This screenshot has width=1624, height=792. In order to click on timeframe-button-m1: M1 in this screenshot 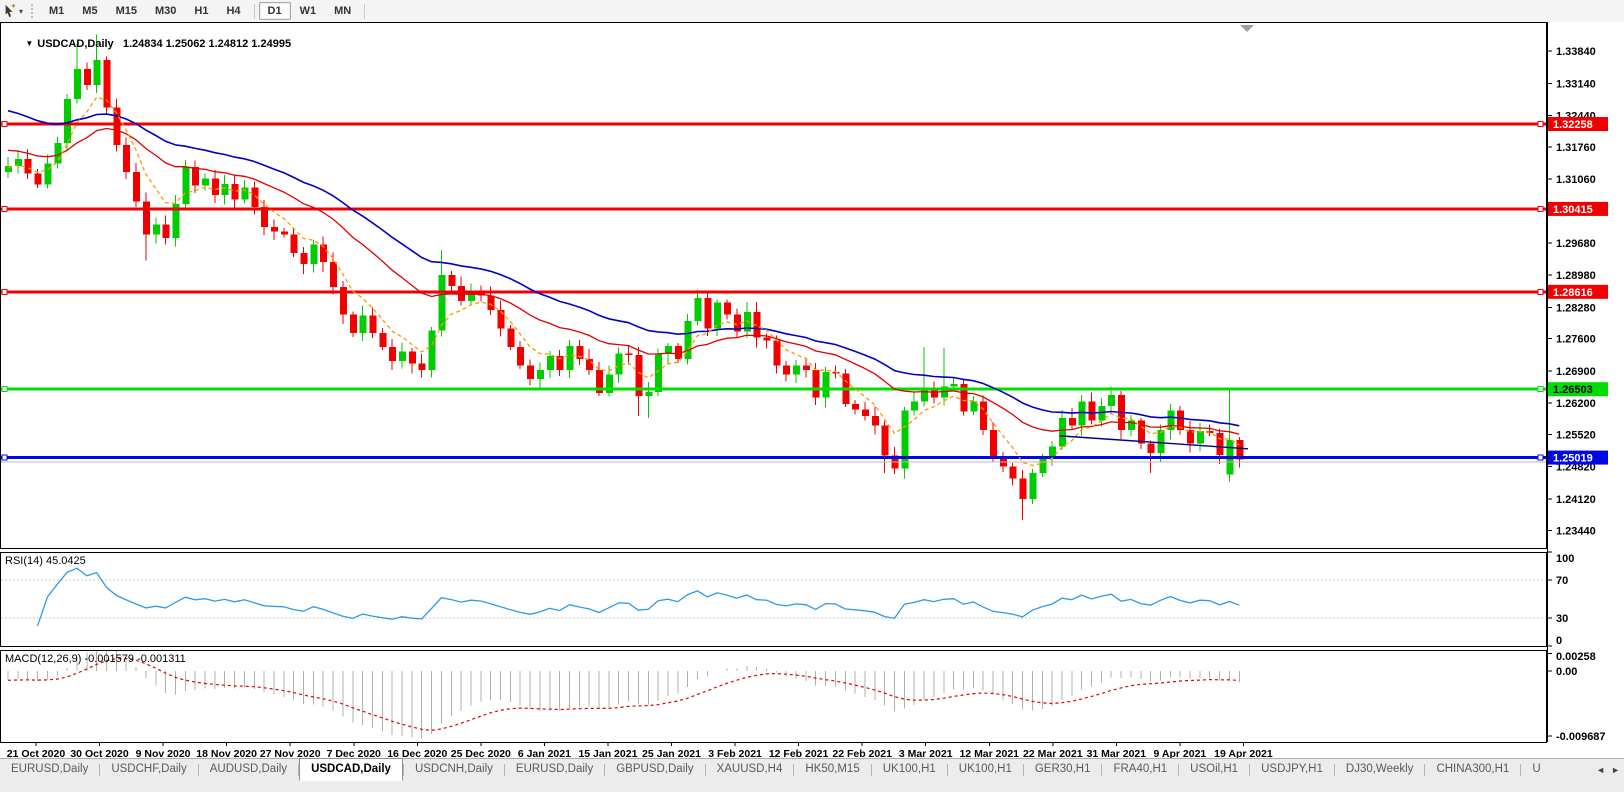, I will do `click(56, 11)`.